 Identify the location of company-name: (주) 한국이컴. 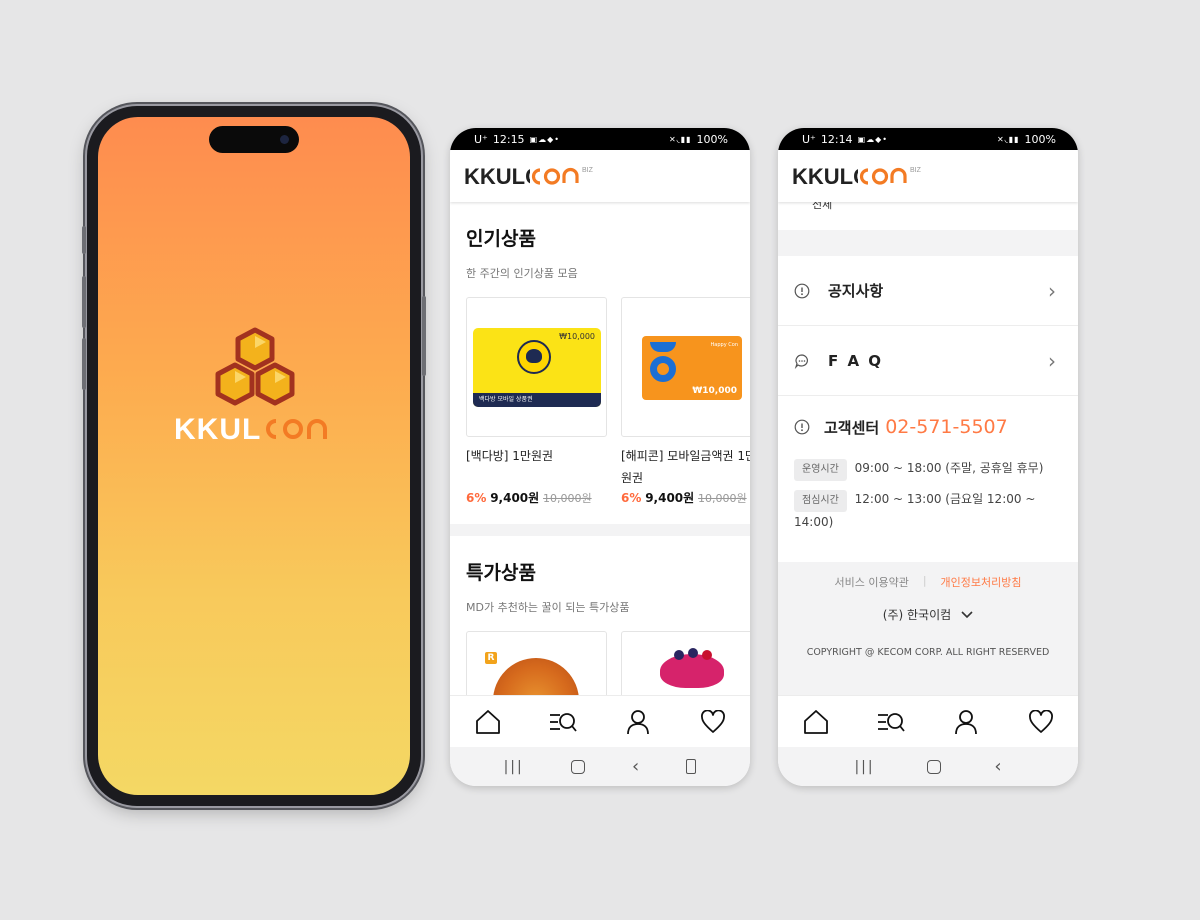
(917, 615).